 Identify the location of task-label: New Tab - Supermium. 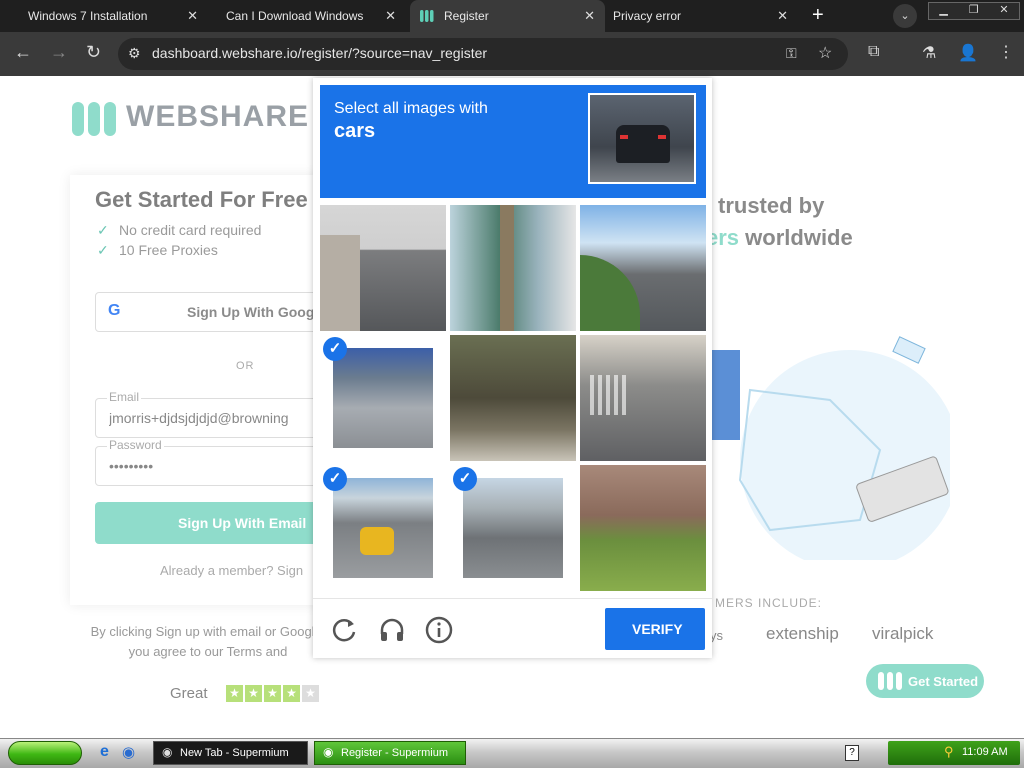
(234, 753).